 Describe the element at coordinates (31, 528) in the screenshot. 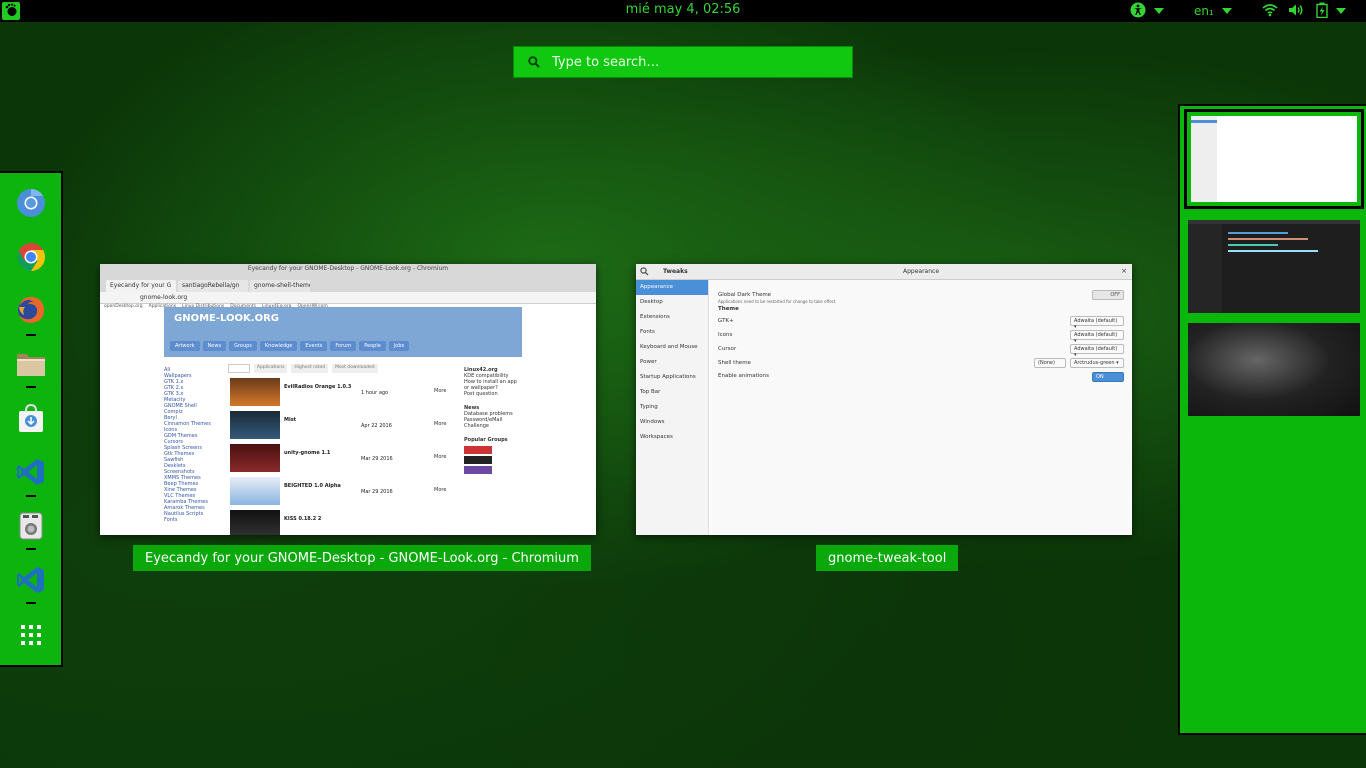

I see `settings-panel-launcher` at that location.